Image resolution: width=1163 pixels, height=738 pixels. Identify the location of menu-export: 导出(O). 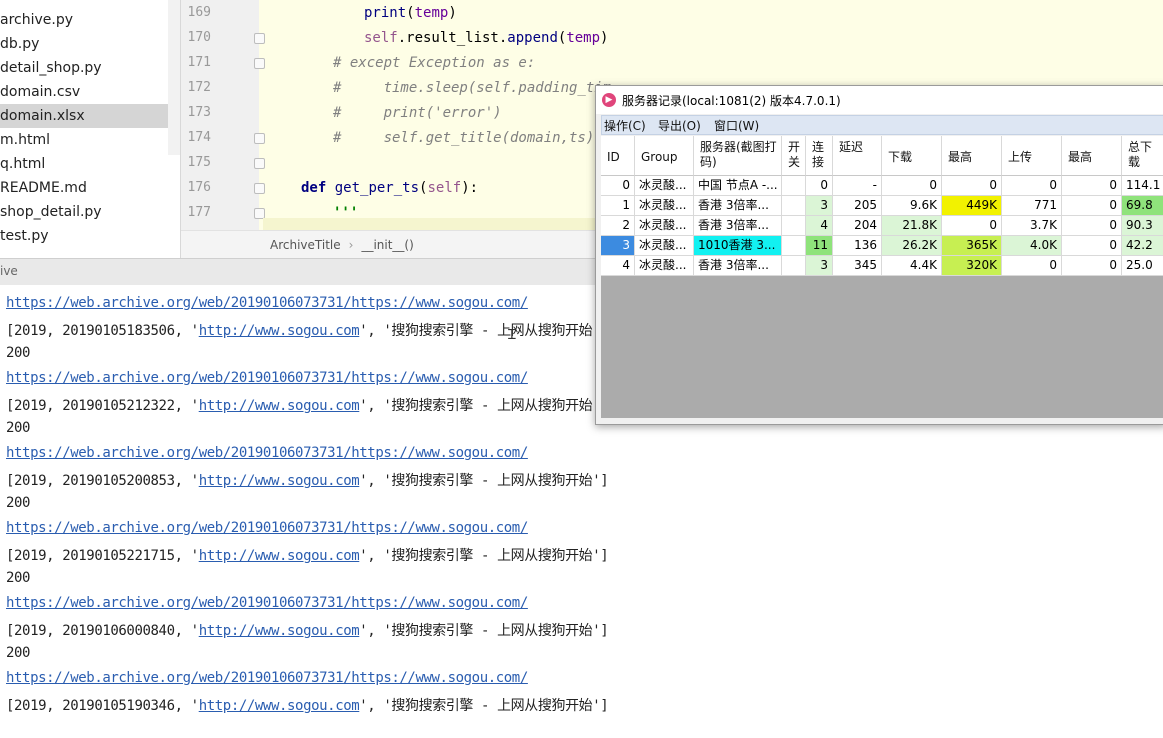
(679, 125).